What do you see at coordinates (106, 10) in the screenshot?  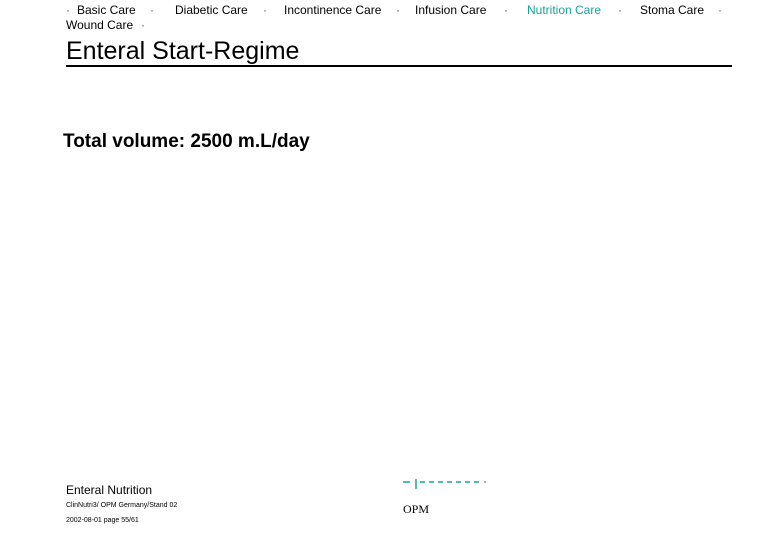 I see `nav-link-basic-care: Basic Care` at bounding box center [106, 10].